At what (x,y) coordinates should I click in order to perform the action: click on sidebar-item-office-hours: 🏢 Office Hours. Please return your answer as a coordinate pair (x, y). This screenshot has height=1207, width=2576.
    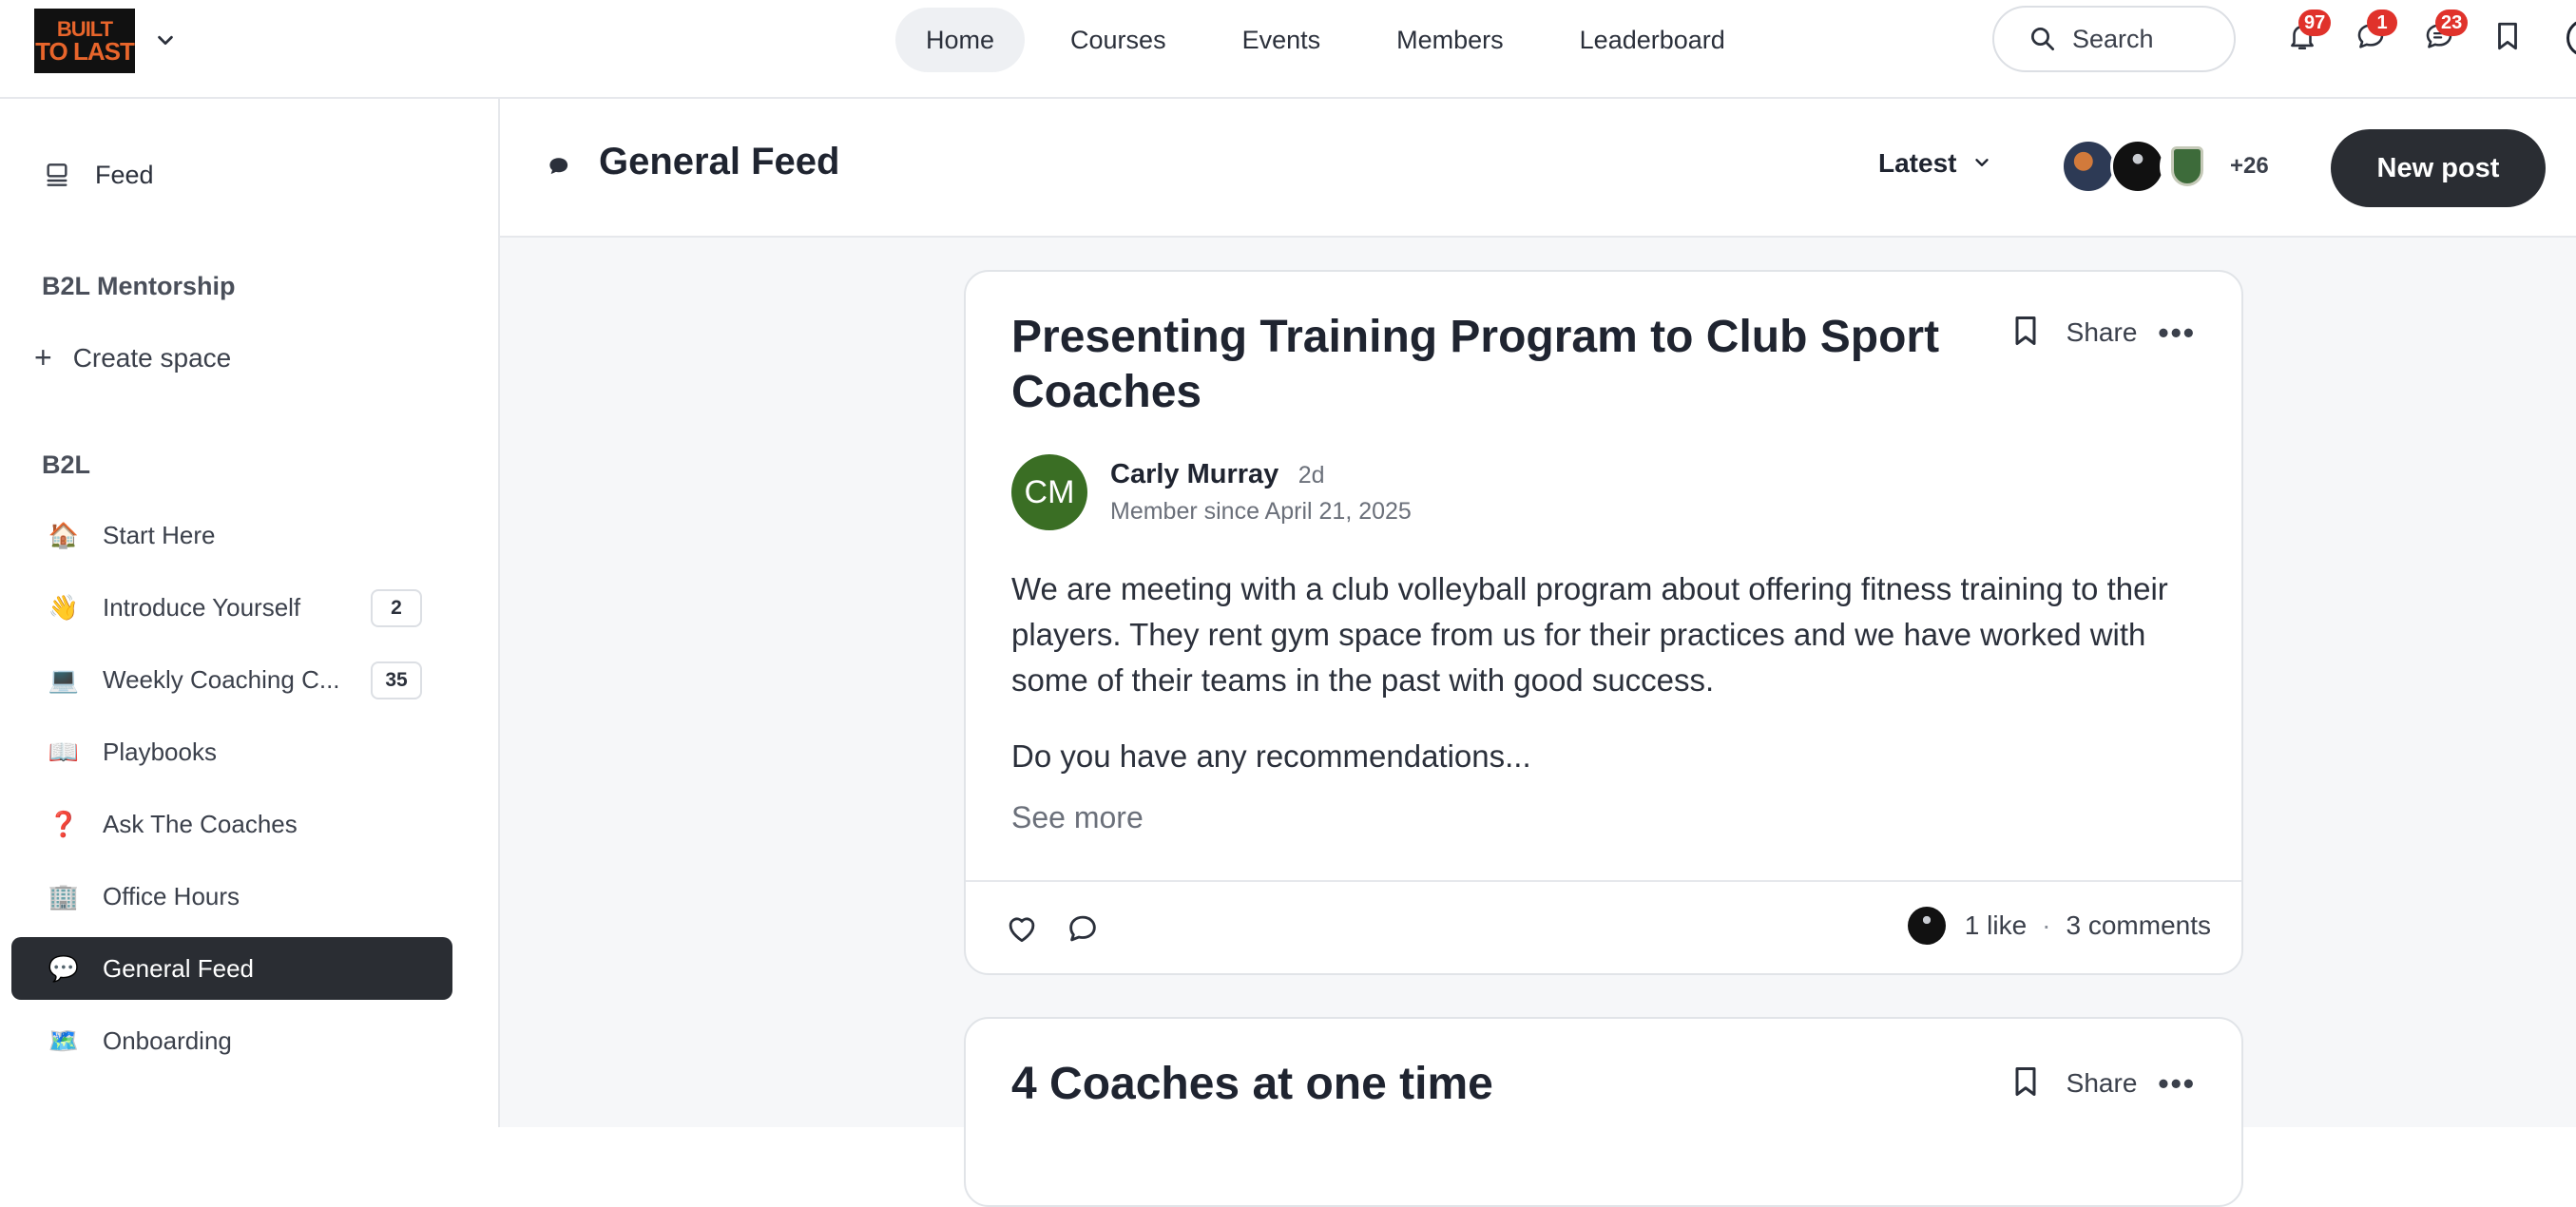
    Looking at the image, I should click on (232, 896).